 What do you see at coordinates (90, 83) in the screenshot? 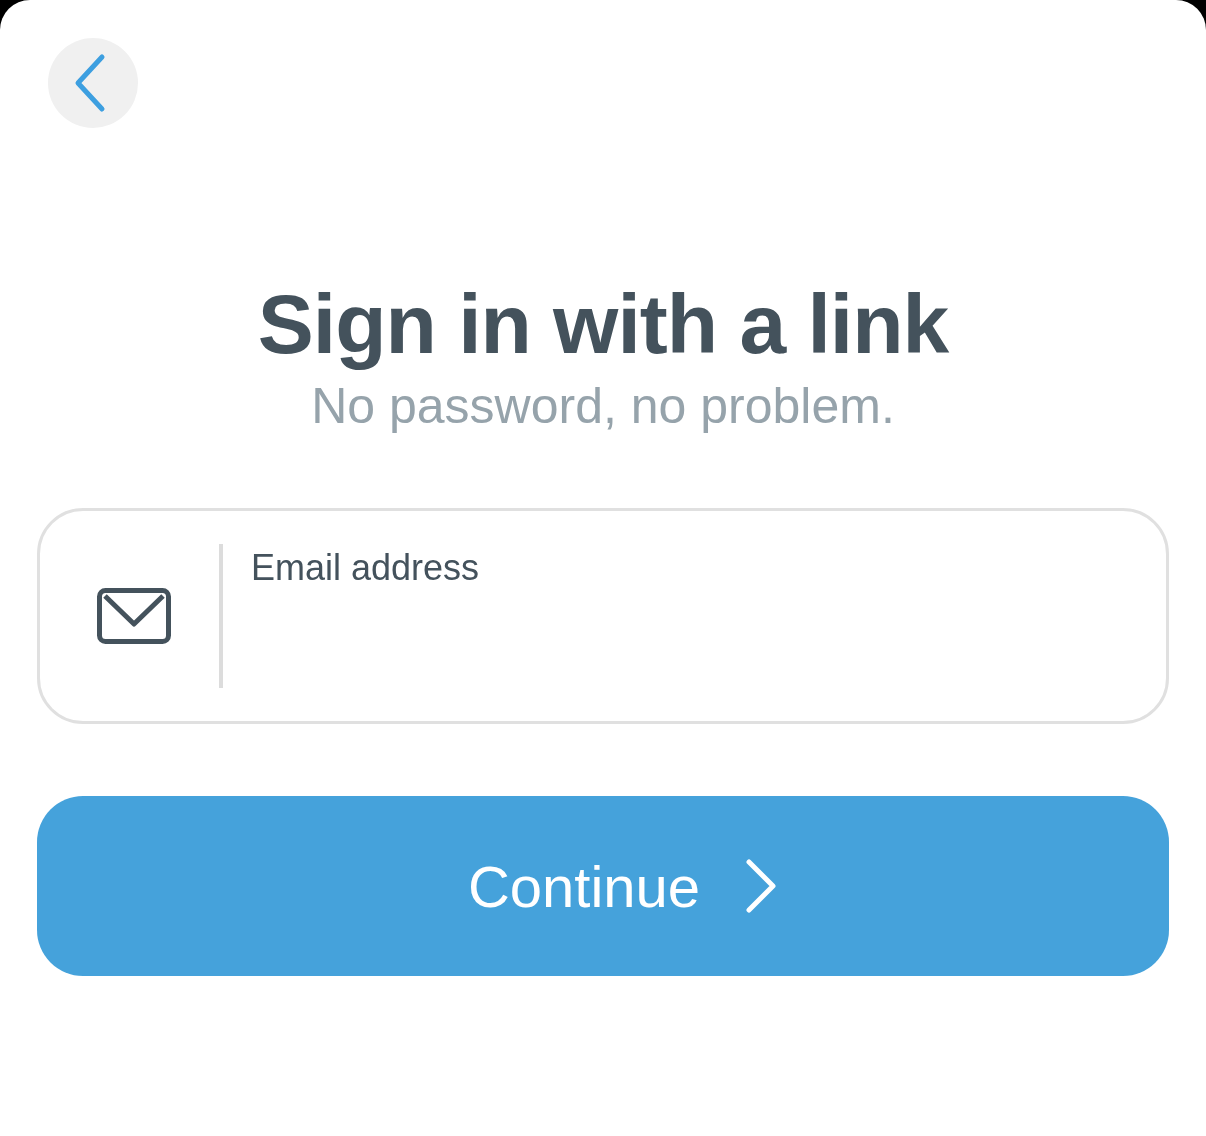
I see `chevron-left-icon` at bounding box center [90, 83].